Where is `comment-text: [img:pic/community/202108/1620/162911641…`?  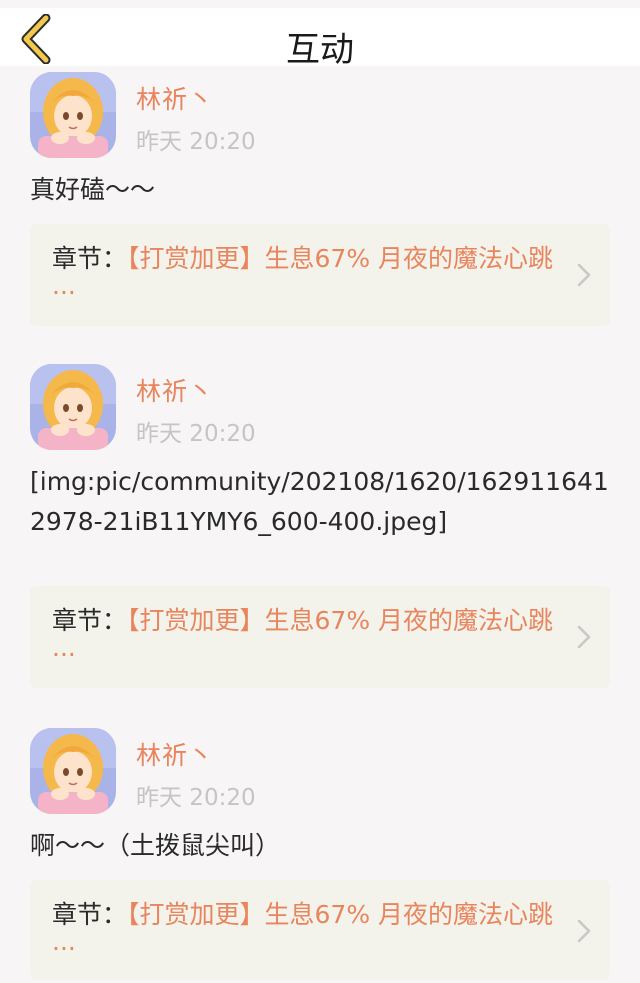
comment-text: [img:pic/community/202108/1620/162911641… is located at coordinates (319, 501).